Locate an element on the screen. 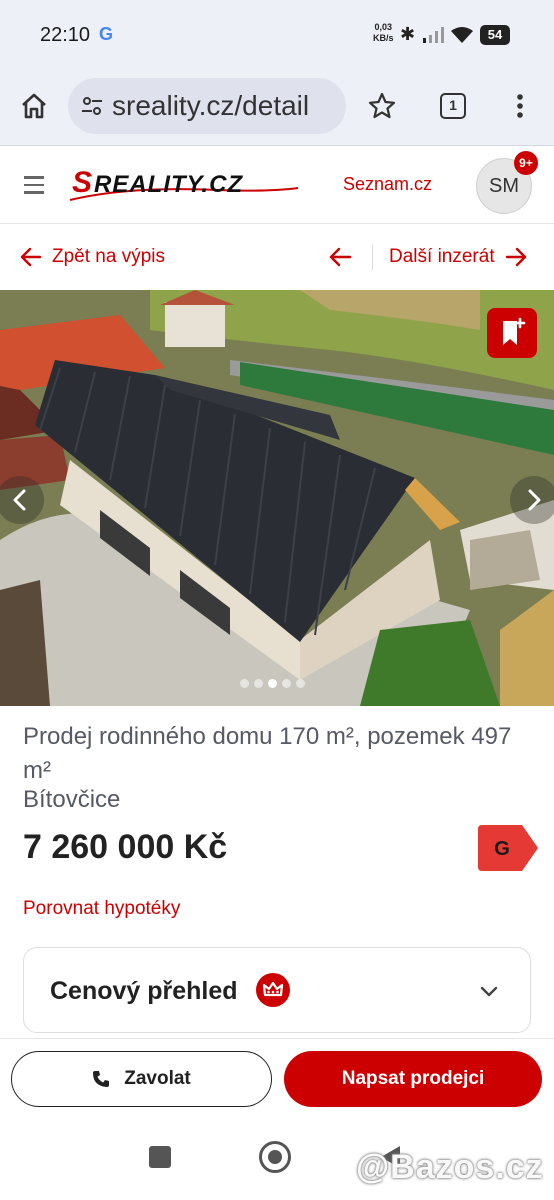  previous-listing-icon is located at coordinates (340, 257).